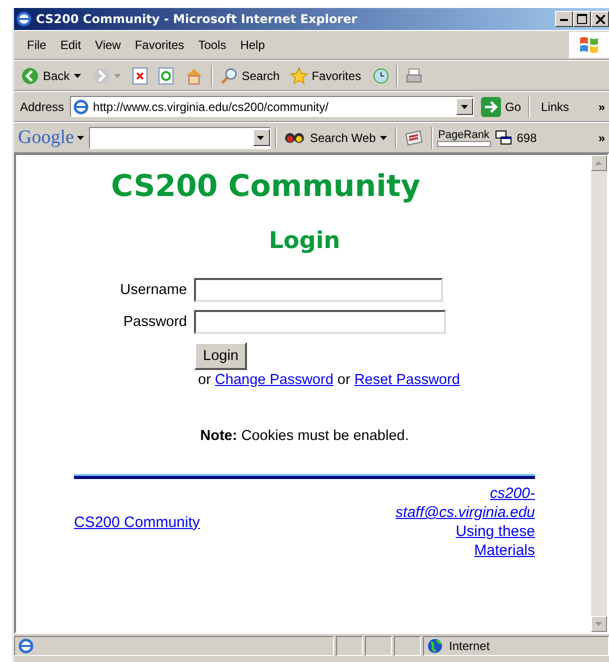 The height and width of the screenshot is (662, 609). I want to click on change-password-link: Change Password, so click(274, 380).